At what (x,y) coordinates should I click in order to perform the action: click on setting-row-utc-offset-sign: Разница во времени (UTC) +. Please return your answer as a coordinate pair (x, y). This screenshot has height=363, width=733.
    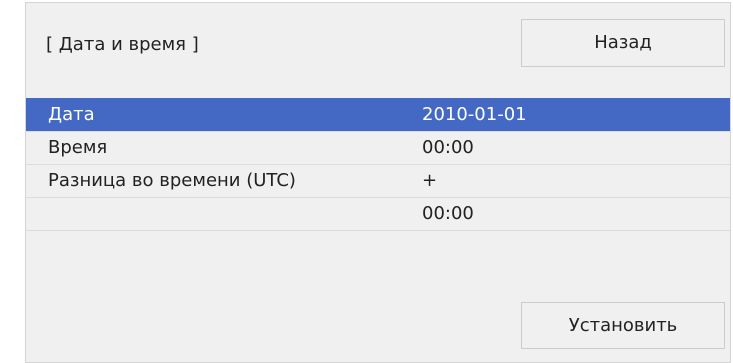
    Looking at the image, I should click on (378, 180).